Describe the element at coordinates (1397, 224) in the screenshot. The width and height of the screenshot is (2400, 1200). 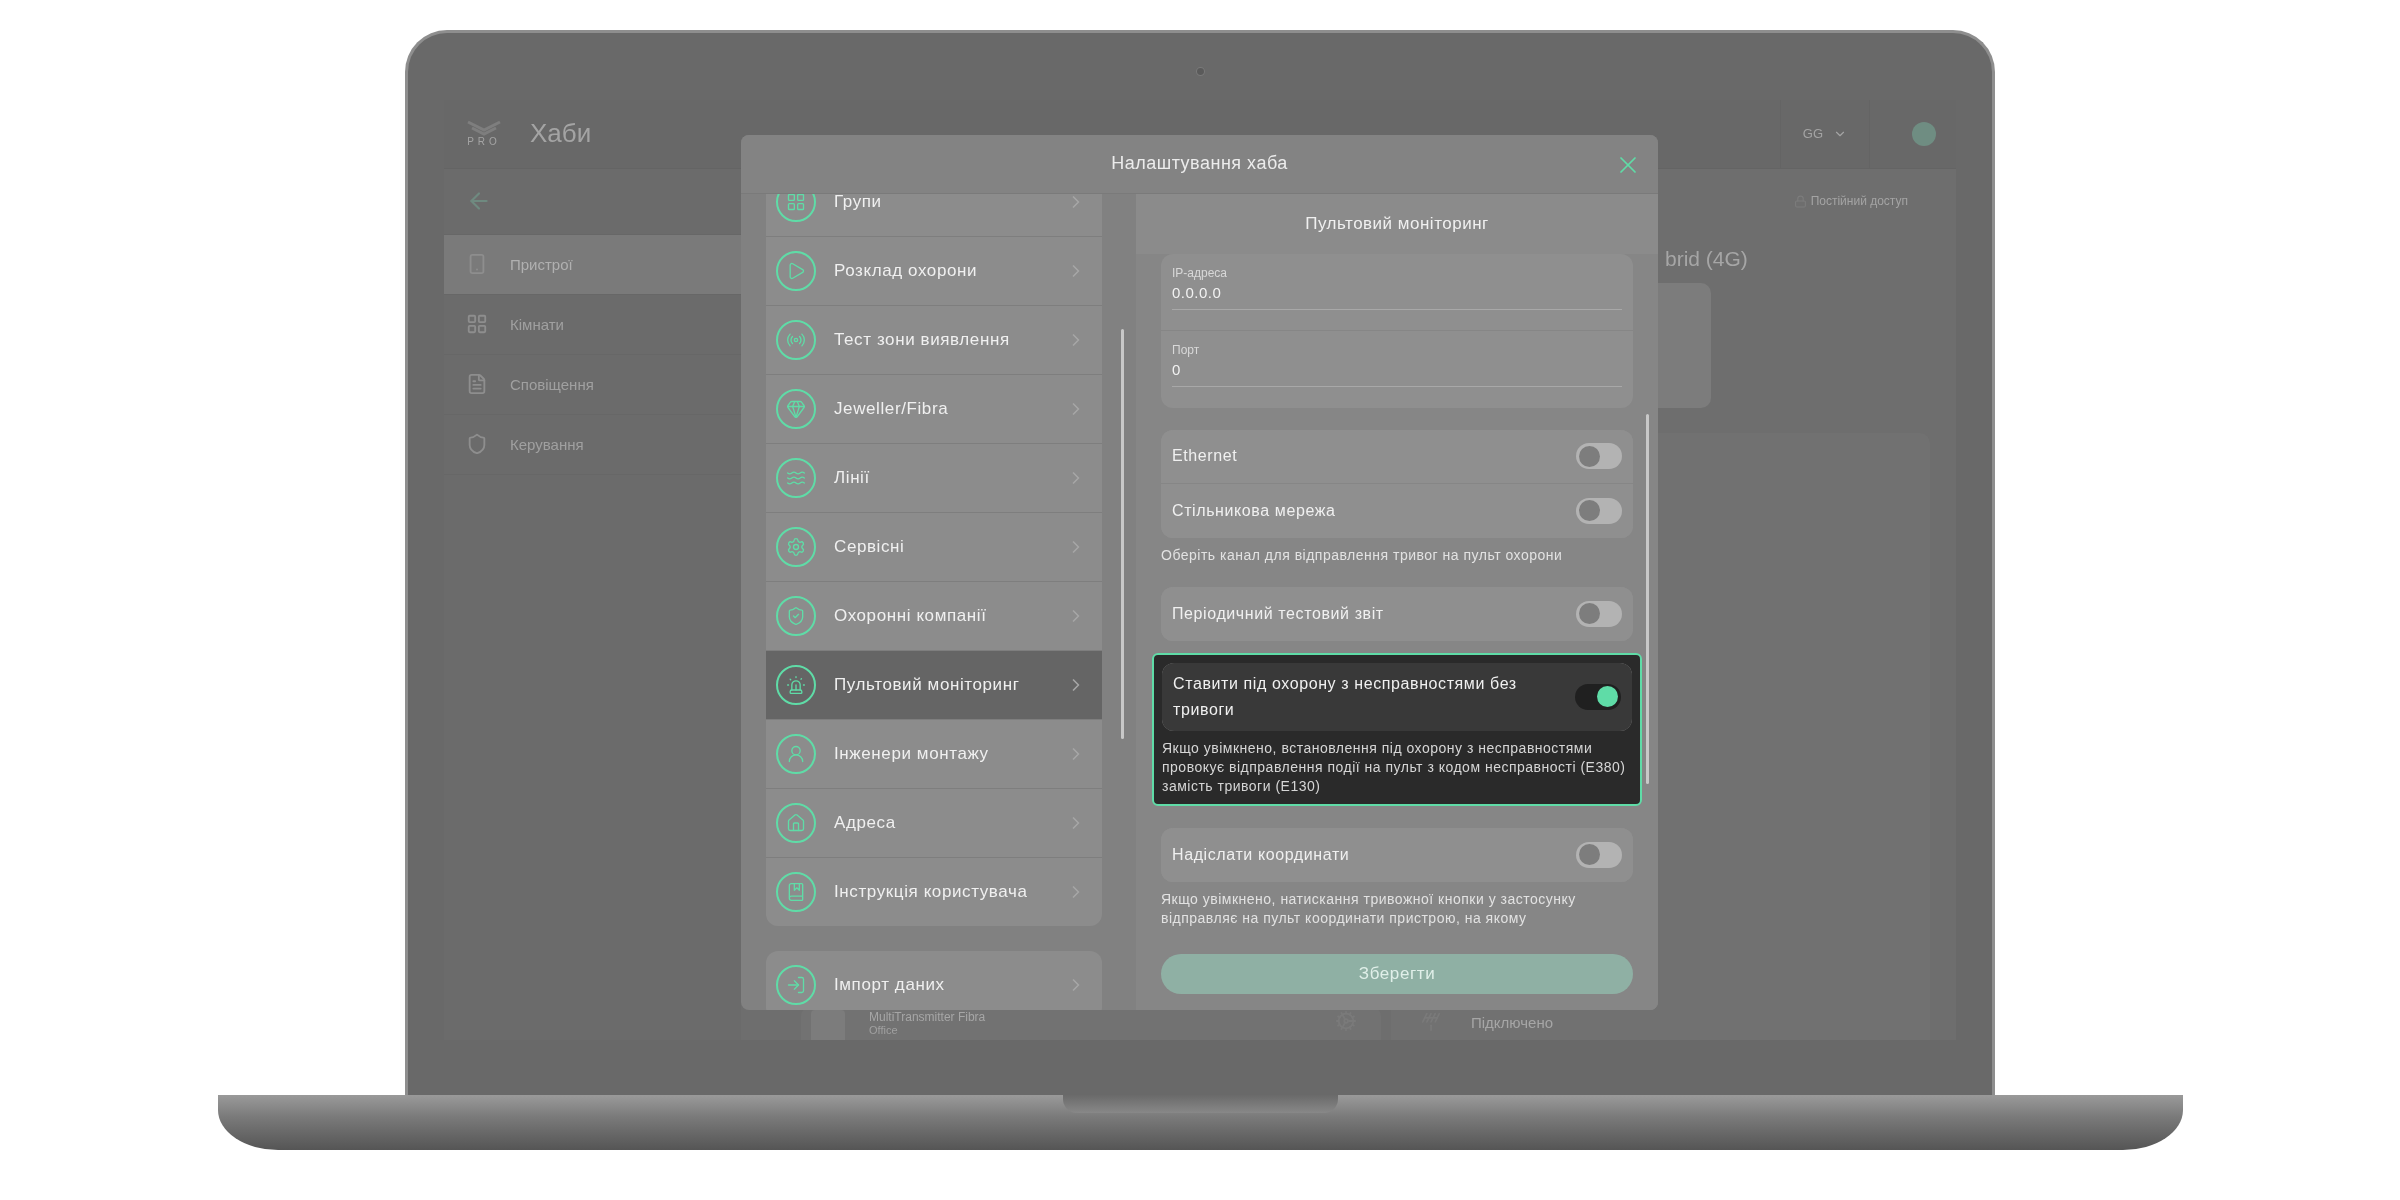
I see `panel-title: Пультовий моніторинг` at that location.